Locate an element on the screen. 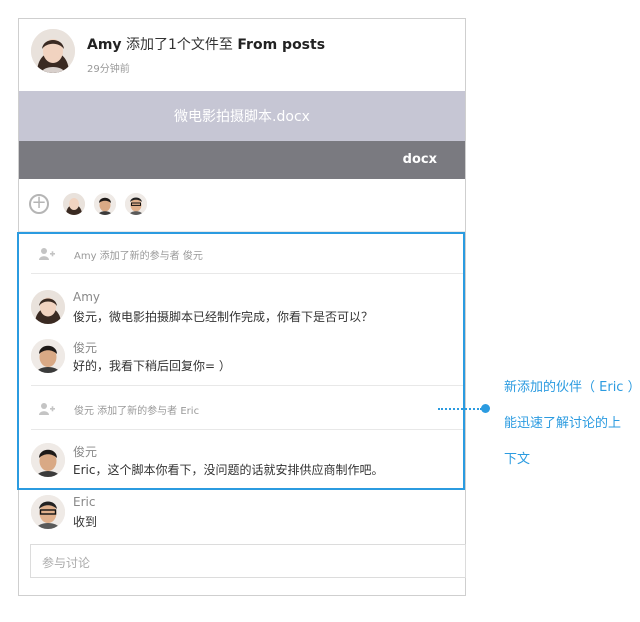  participant-avatar-eric is located at coordinates (136, 204).